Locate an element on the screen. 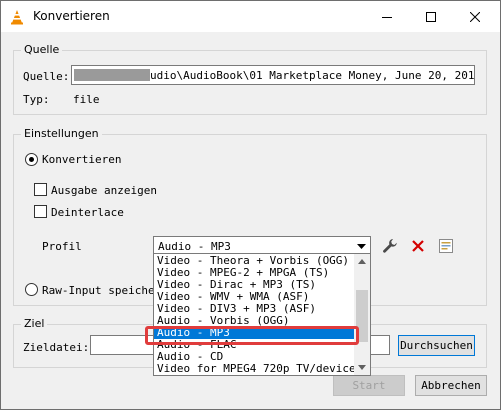 This screenshot has height=410, width=501. source-label: Quelle: is located at coordinates (46, 76).